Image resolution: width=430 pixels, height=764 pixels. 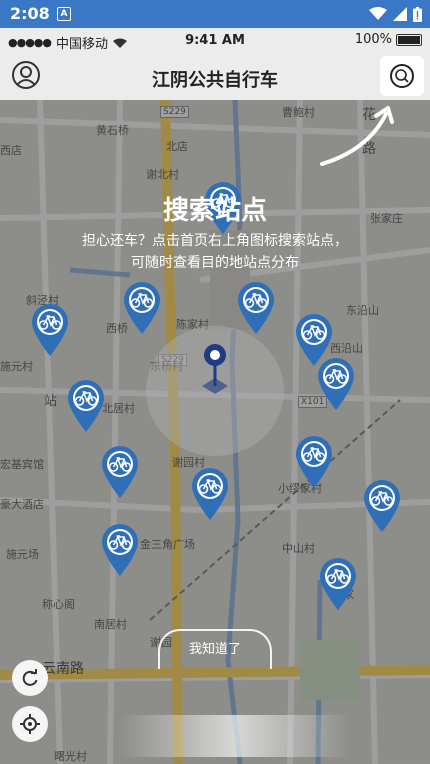 What do you see at coordinates (64, 14) in the screenshot?
I see `android-app-notification-icon: A` at bounding box center [64, 14].